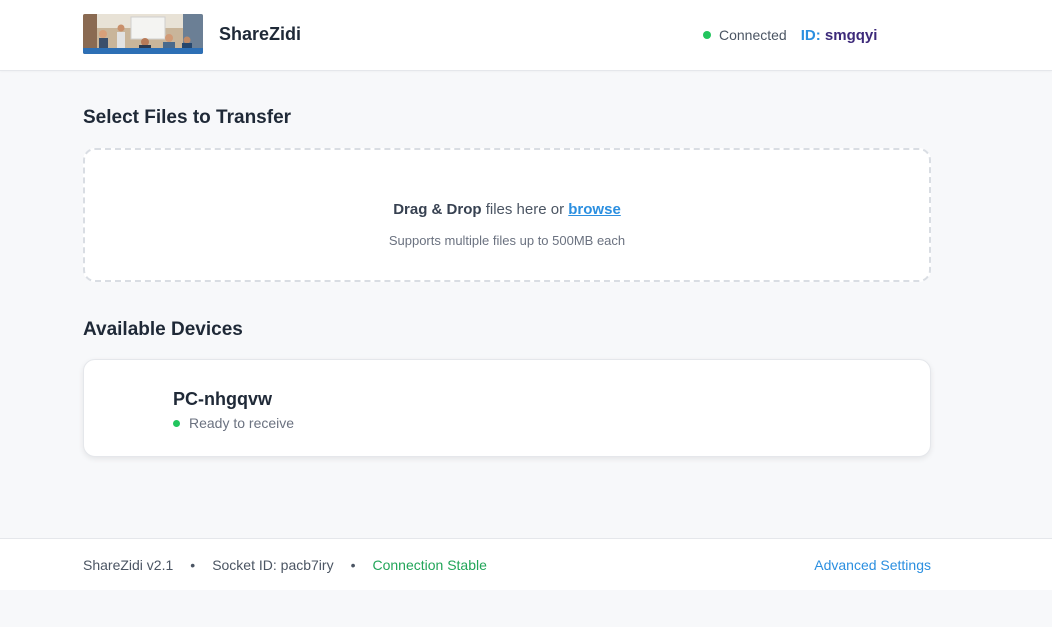 The image size is (1052, 627). What do you see at coordinates (790, 35) in the screenshot?
I see `connection-status: Connected ID: smgqyi` at bounding box center [790, 35].